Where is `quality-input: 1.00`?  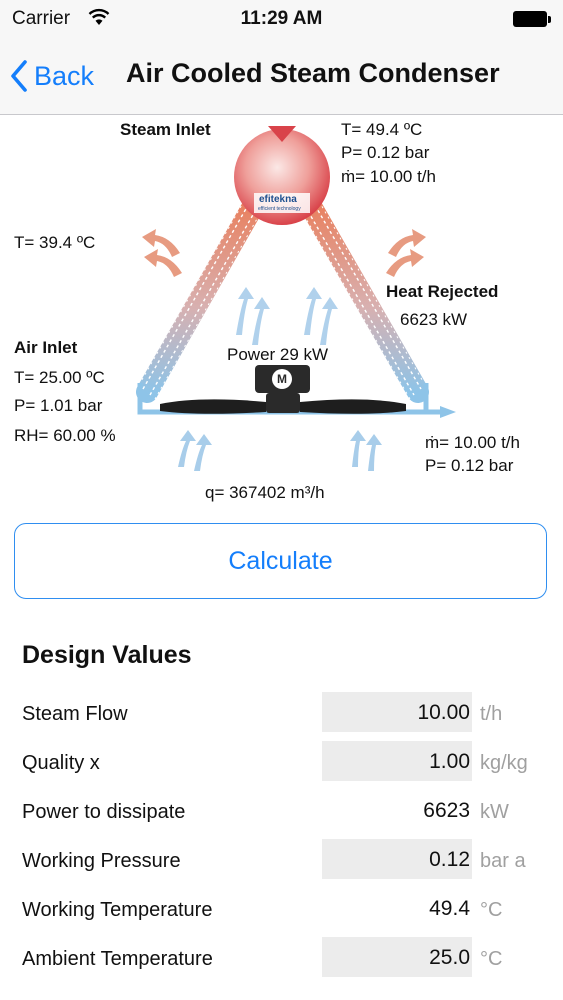 quality-input: 1.00 is located at coordinates (397, 761).